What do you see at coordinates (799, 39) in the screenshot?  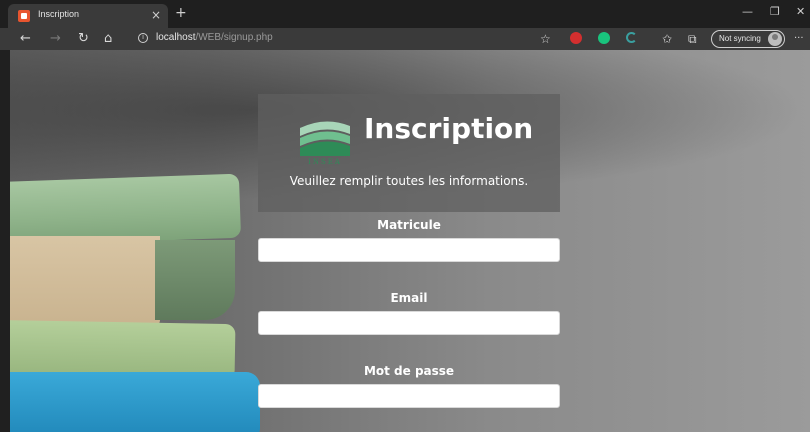 I see `more-menu-icon: ···` at bounding box center [799, 39].